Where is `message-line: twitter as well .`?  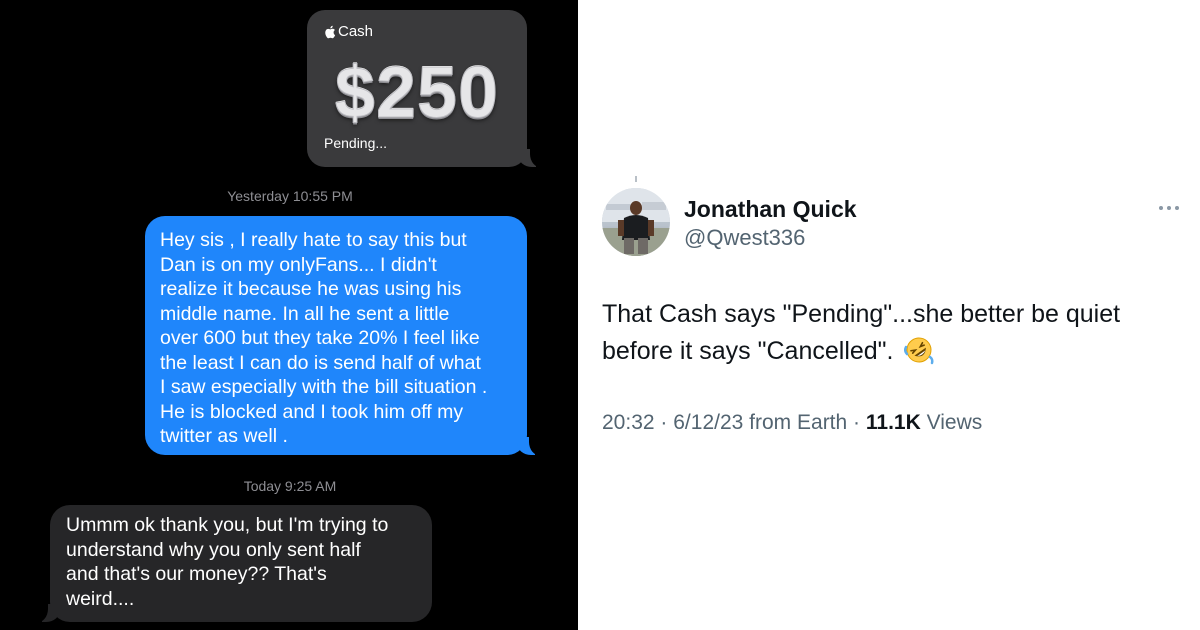
message-line: twitter as well . is located at coordinates (224, 436).